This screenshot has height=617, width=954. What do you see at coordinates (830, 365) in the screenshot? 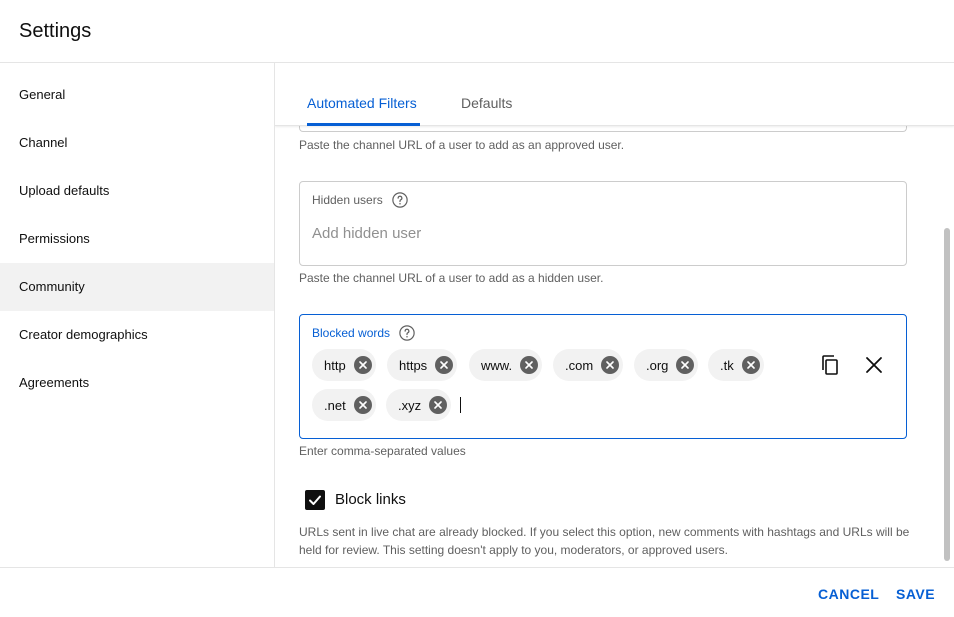
I see `copy-icon` at bounding box center [830, 365].